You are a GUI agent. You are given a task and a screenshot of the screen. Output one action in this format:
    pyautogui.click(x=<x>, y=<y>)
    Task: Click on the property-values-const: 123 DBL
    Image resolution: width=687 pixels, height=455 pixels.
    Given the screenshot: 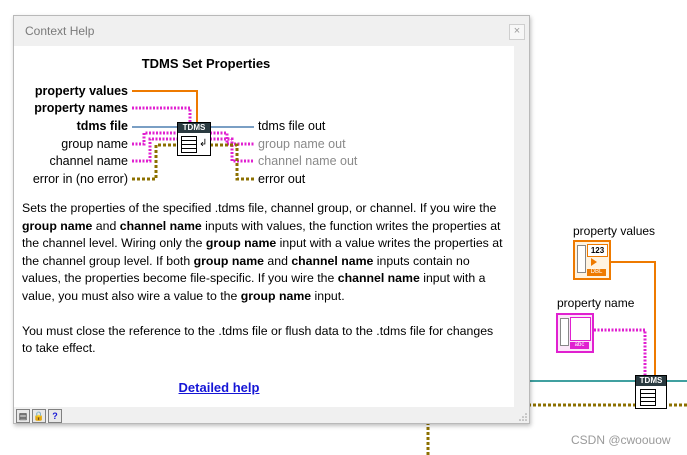 What is the action you would take?
    pyautogui.click(x=592, y=260)
    